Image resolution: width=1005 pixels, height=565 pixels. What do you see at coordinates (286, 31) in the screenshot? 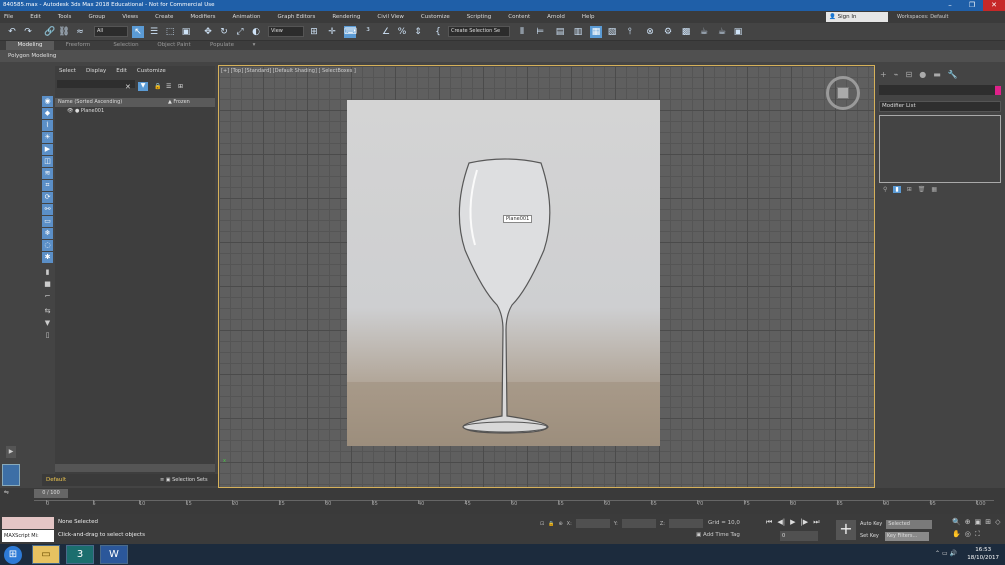
I see `reference-coordinate-dropdown: View` at bounding box center [286, 31].